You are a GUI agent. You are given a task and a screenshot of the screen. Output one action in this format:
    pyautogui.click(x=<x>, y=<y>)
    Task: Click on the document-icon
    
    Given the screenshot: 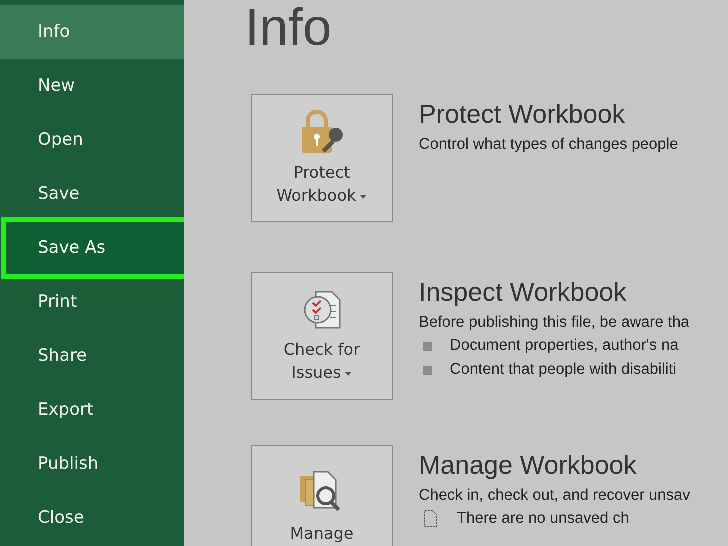 What is the action you would take?
    pyautogui.click(x=431, y=519)
    